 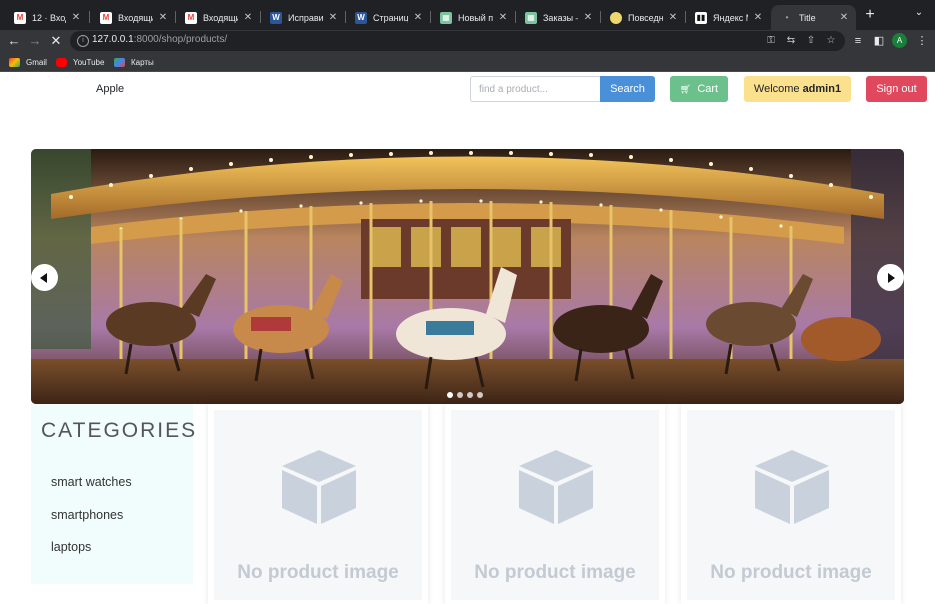 What do you see at coordinates (627, 89) in the screenshot?
I see `search-button: Search` at bounding box center [627, 89].